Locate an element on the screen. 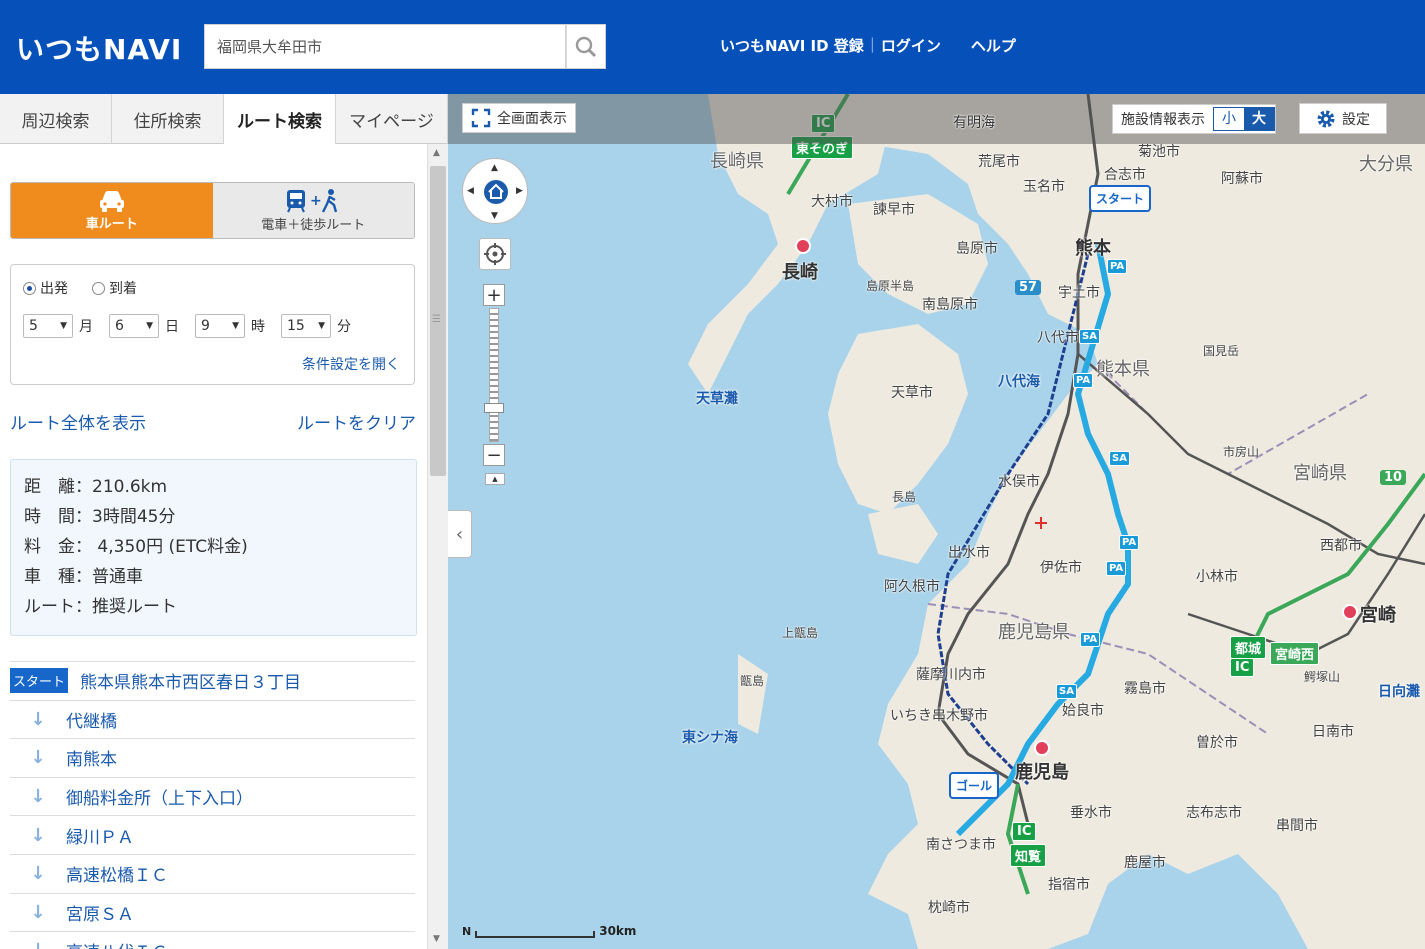  show-whole-route-link: ルート全体を表示 is located at coordinates (78, 424).